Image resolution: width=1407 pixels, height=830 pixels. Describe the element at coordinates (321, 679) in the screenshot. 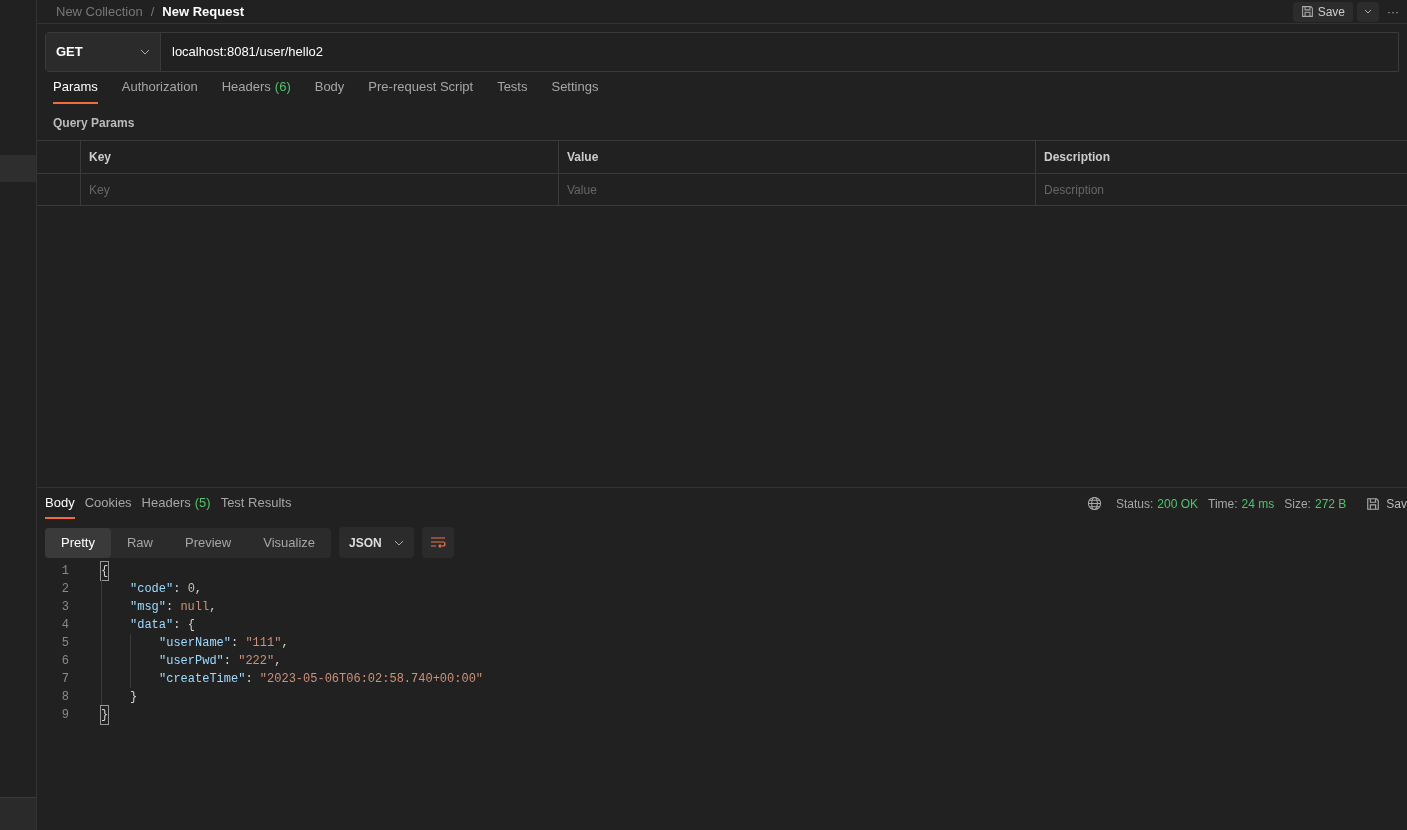

I see `code-line: "createTime": "2023-05-06T06:02:58.740+00:00"` at that location.